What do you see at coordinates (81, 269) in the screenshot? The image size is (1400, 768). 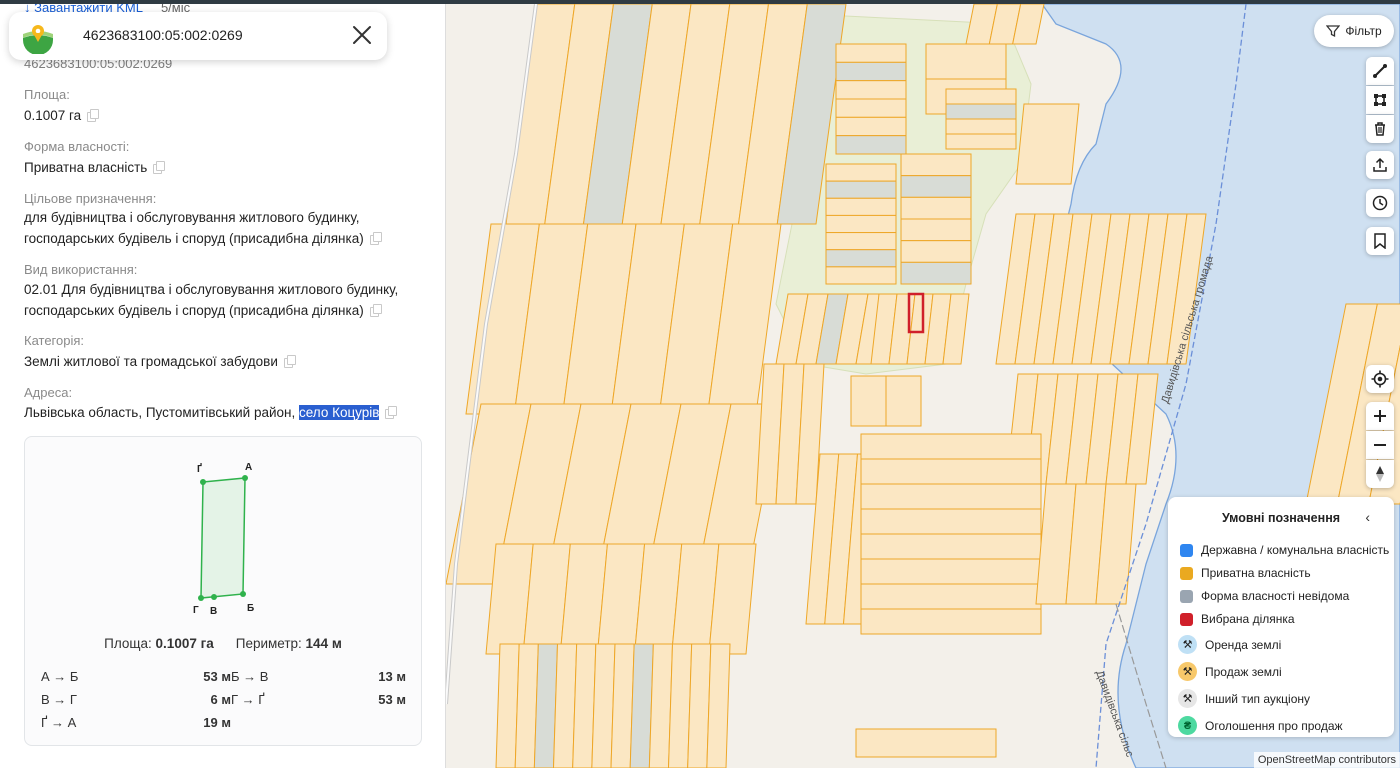 I see `usage-label: Вид використання:` at bounding box center [81, 269].